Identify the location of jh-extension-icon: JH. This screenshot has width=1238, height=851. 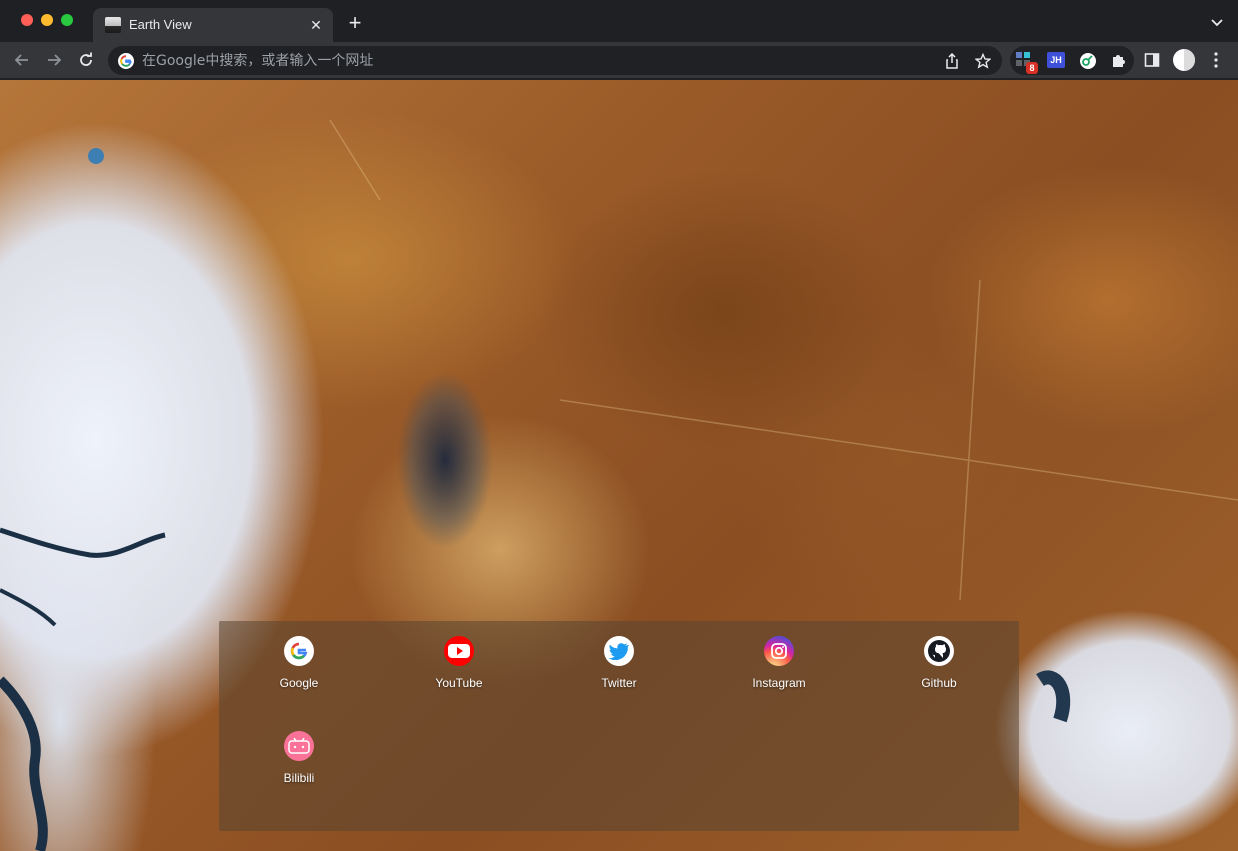
(1056, 60).